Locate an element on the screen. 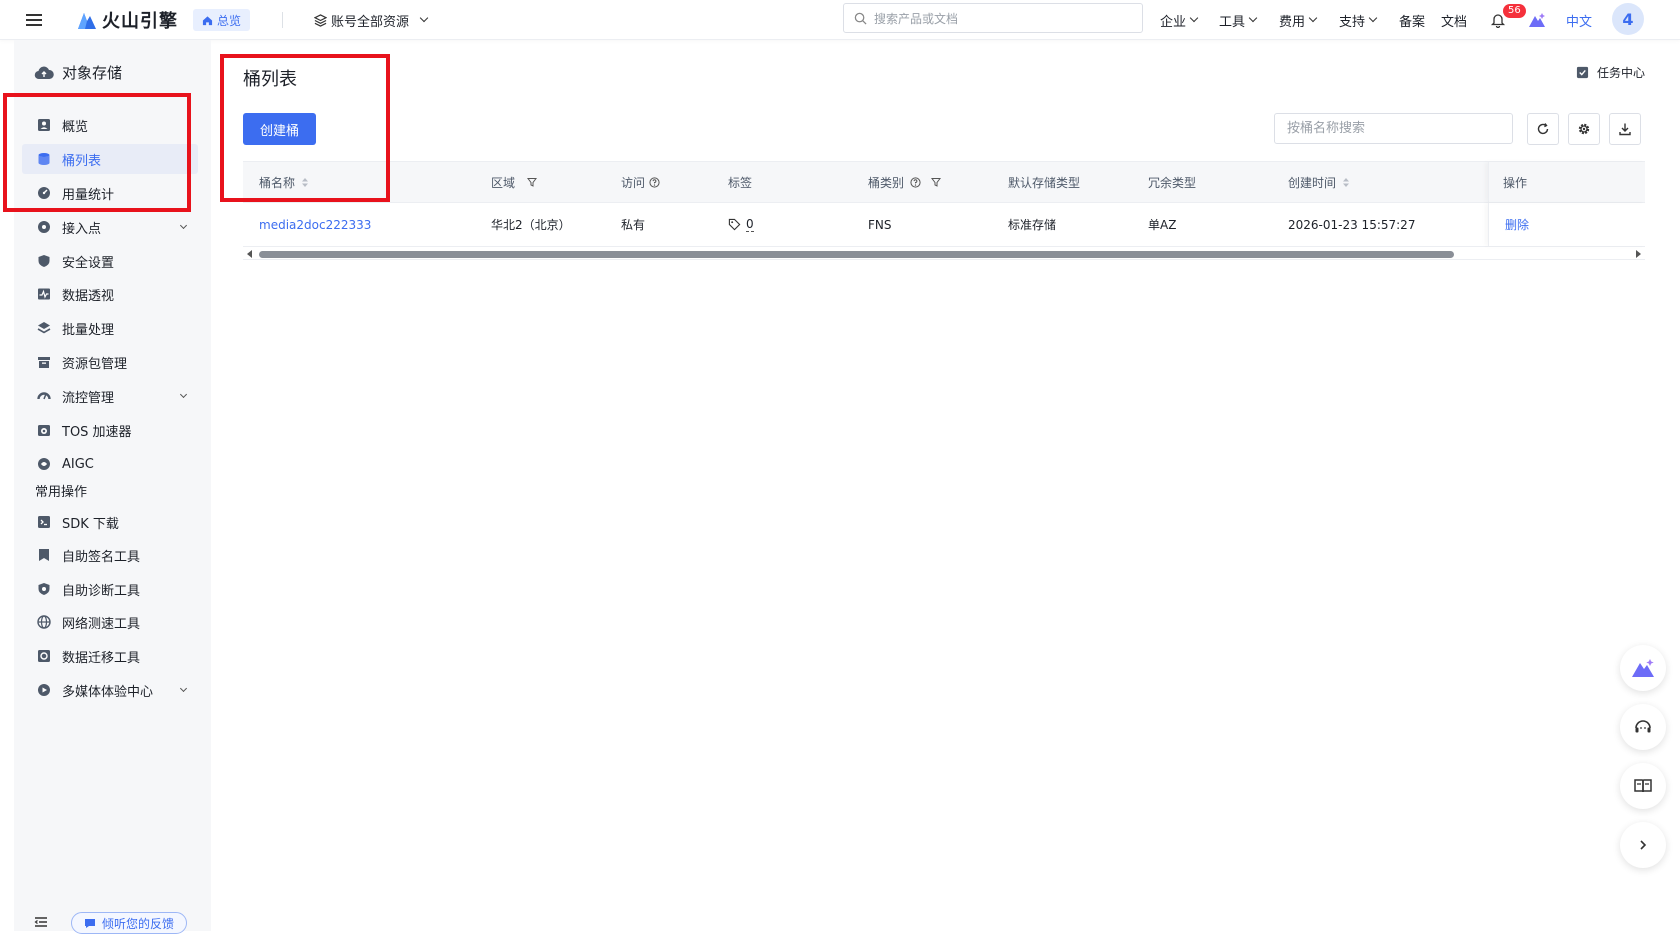 This screenshot has width=1680, height=934. sidebar-item-label: 接入点 is located at coordinates (82, 229).